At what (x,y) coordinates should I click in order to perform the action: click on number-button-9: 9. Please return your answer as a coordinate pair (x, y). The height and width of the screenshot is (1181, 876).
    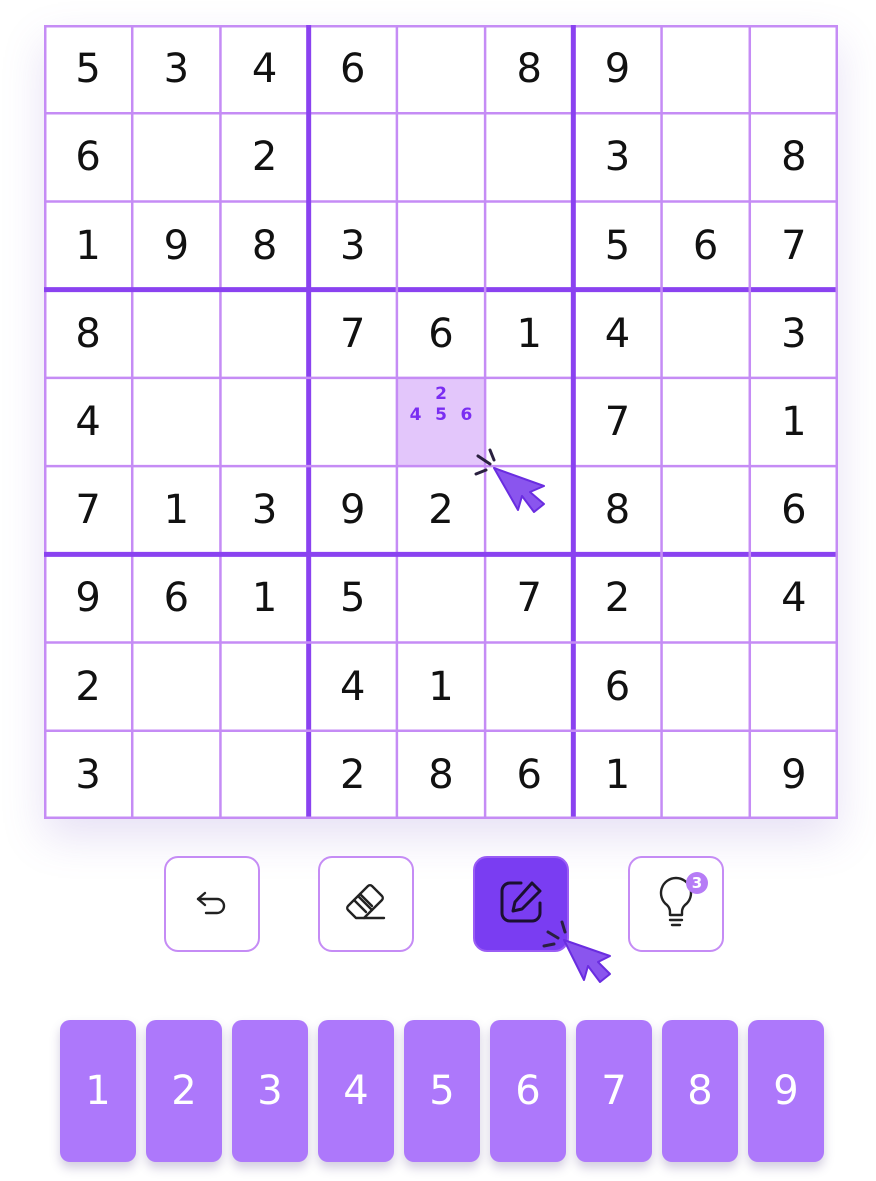
    Looking at the image, I should click on (786, 1091).